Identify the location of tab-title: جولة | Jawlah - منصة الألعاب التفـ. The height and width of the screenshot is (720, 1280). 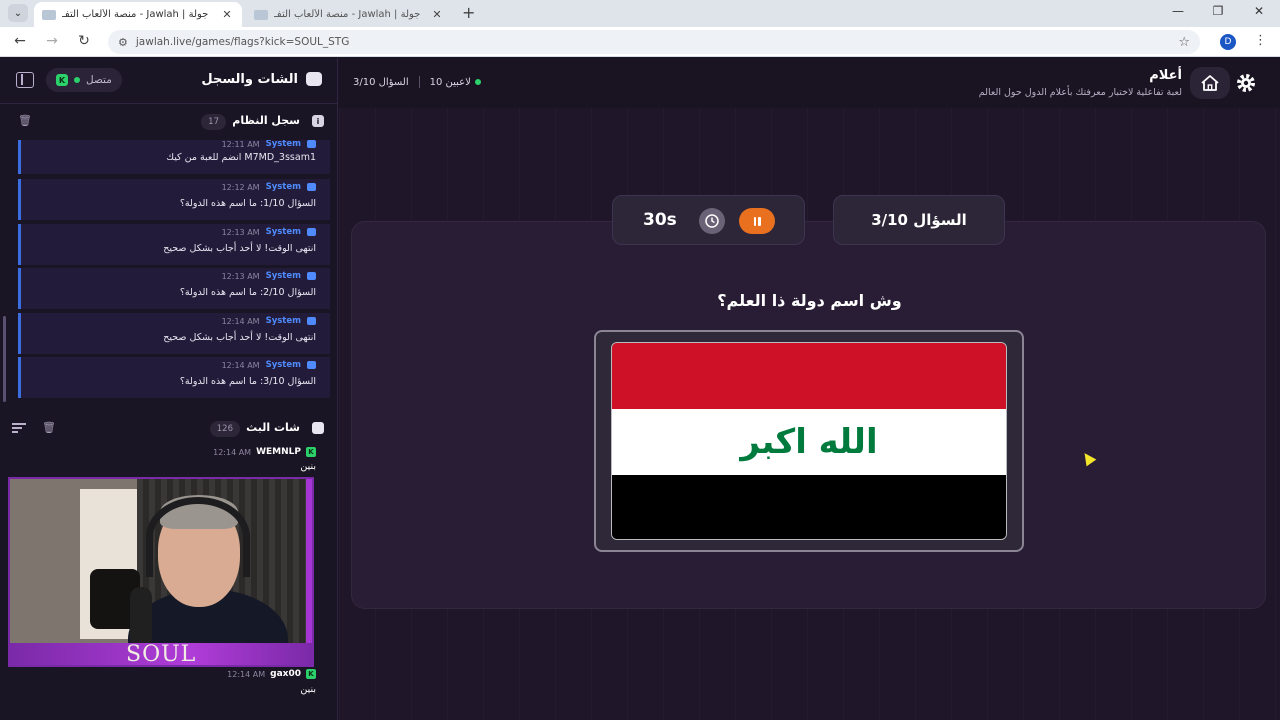
(347, 14).